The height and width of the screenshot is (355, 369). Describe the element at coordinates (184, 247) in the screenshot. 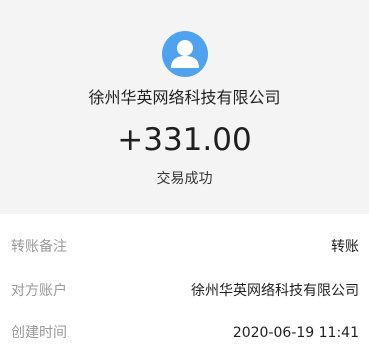

I see `detail-row-remark: 转账备注 转账` at that location.